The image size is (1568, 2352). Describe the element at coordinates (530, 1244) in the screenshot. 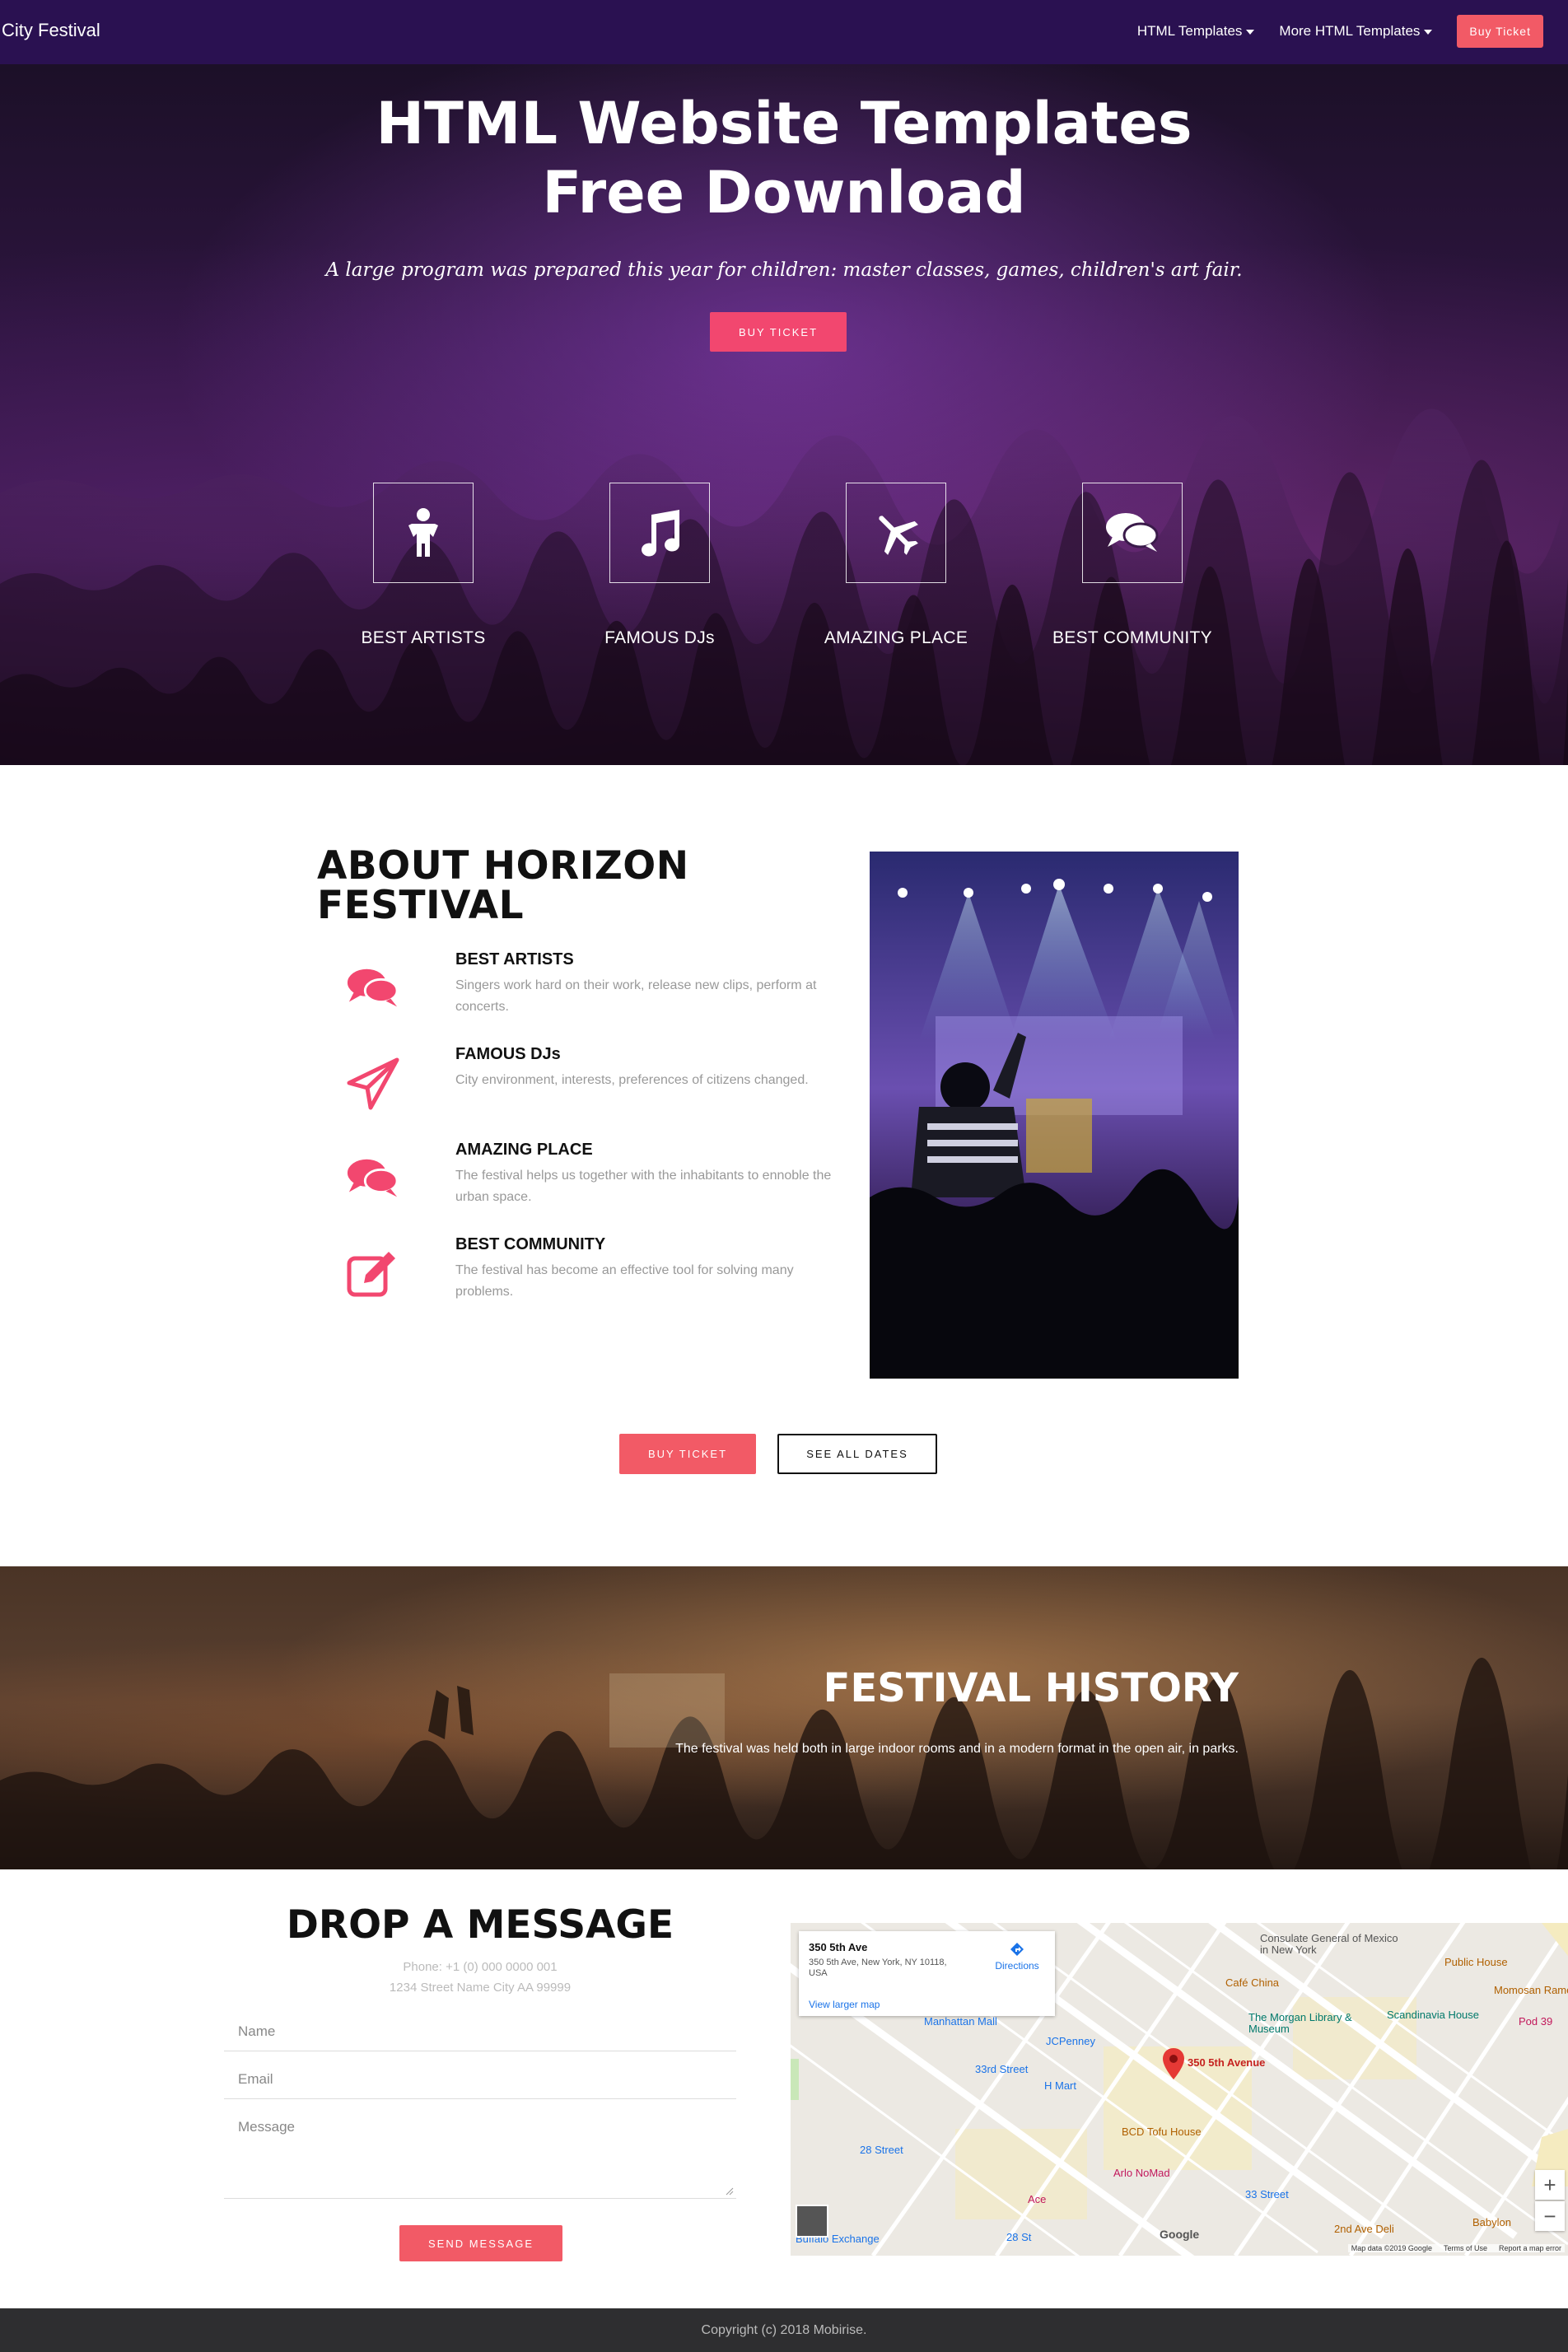

I see `about-item-title: BEST COMMUNITY` at that location.